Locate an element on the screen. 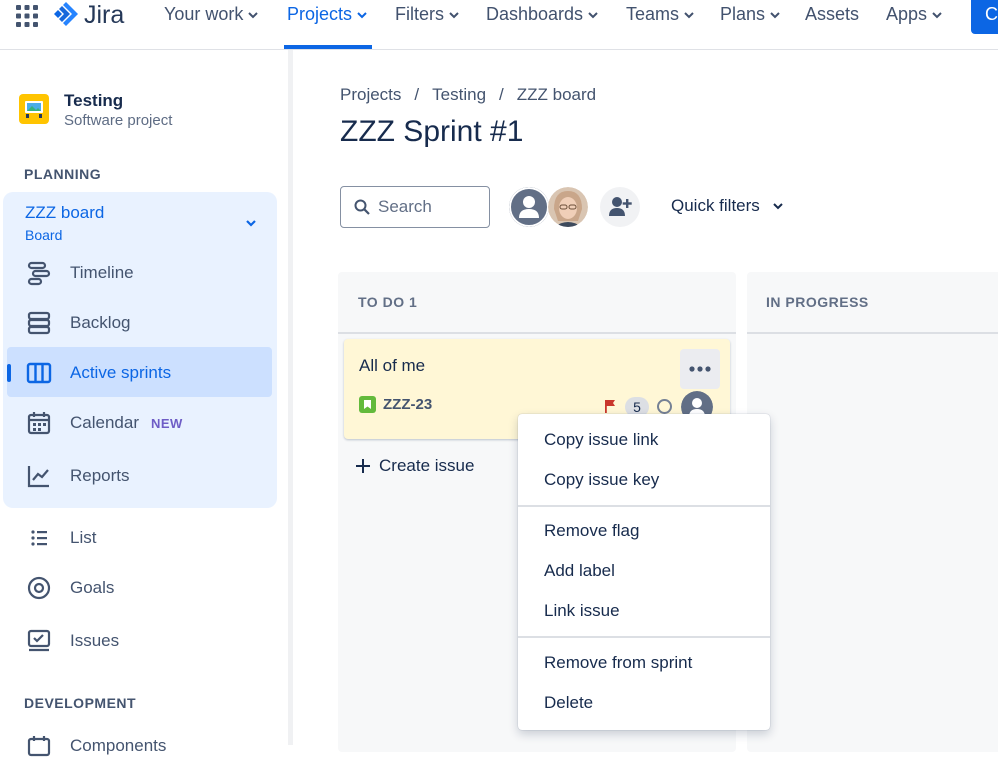 This screenshot has height=761, width=998. nav-label: Apps is located at coordinates (907, 14).